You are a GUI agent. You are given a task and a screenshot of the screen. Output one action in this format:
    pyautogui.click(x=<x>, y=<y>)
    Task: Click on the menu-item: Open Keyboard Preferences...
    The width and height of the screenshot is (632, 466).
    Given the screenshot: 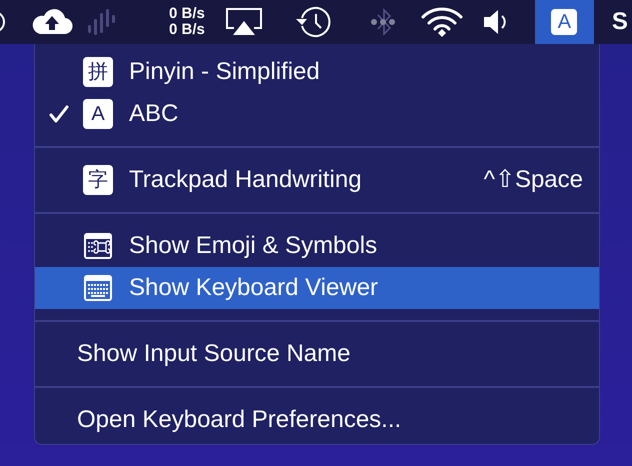 What is the action you would take?
    pyautogui.click(x=317, y=420)
    